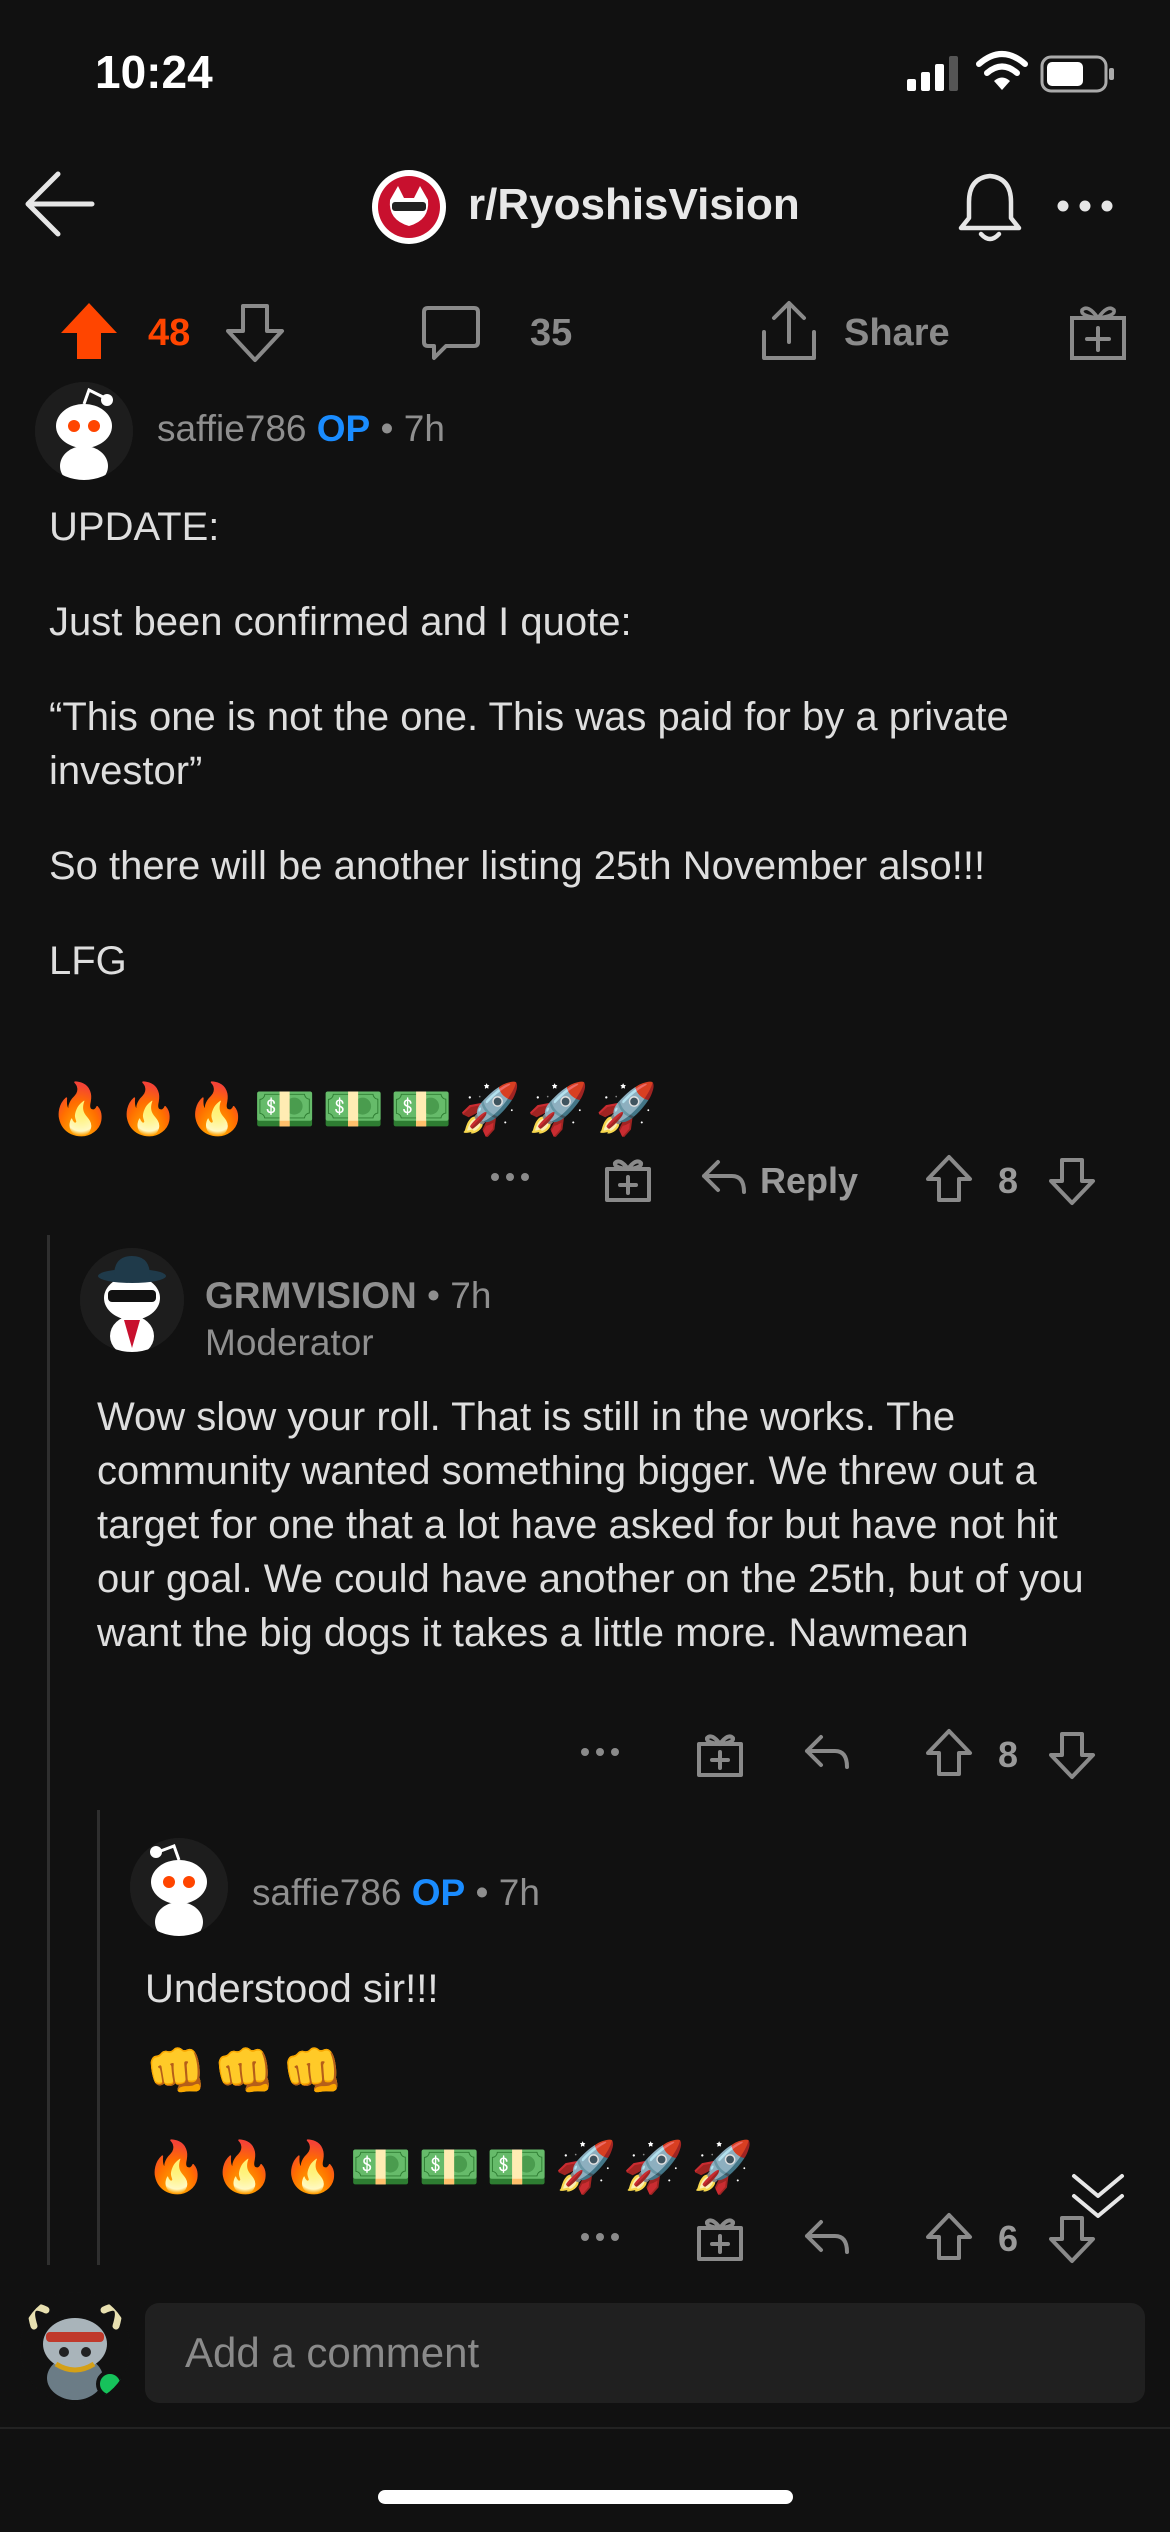  I want to click on emoji-row: 👊👊👊, so click(247, 2071).